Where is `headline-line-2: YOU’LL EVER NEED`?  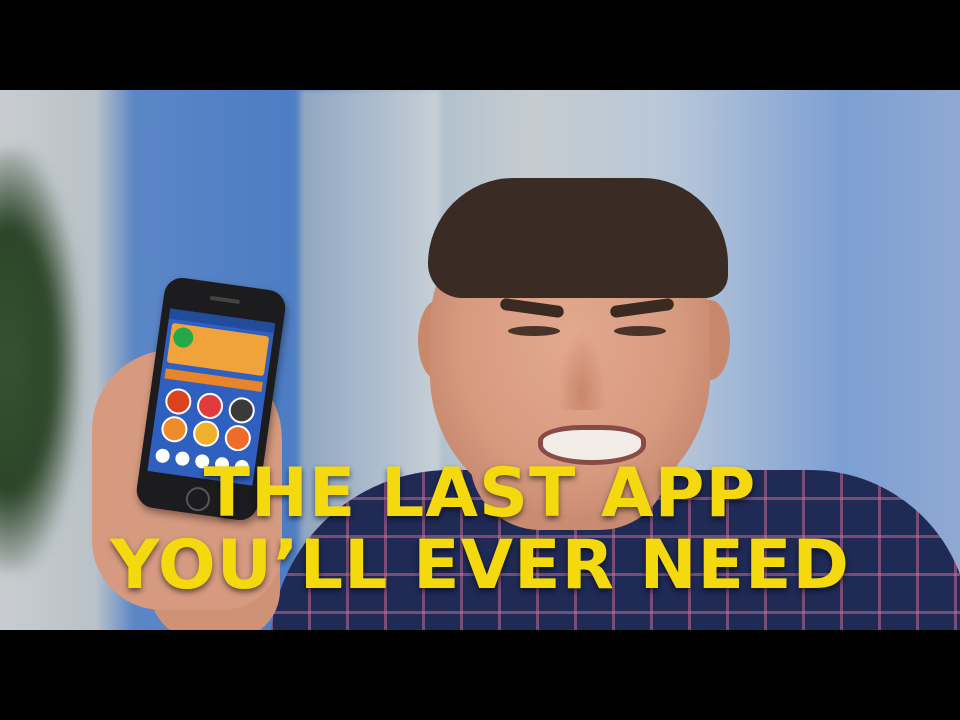 headline-line-2: YOU’LL EVER NEED is located at coordinates (480, 565).